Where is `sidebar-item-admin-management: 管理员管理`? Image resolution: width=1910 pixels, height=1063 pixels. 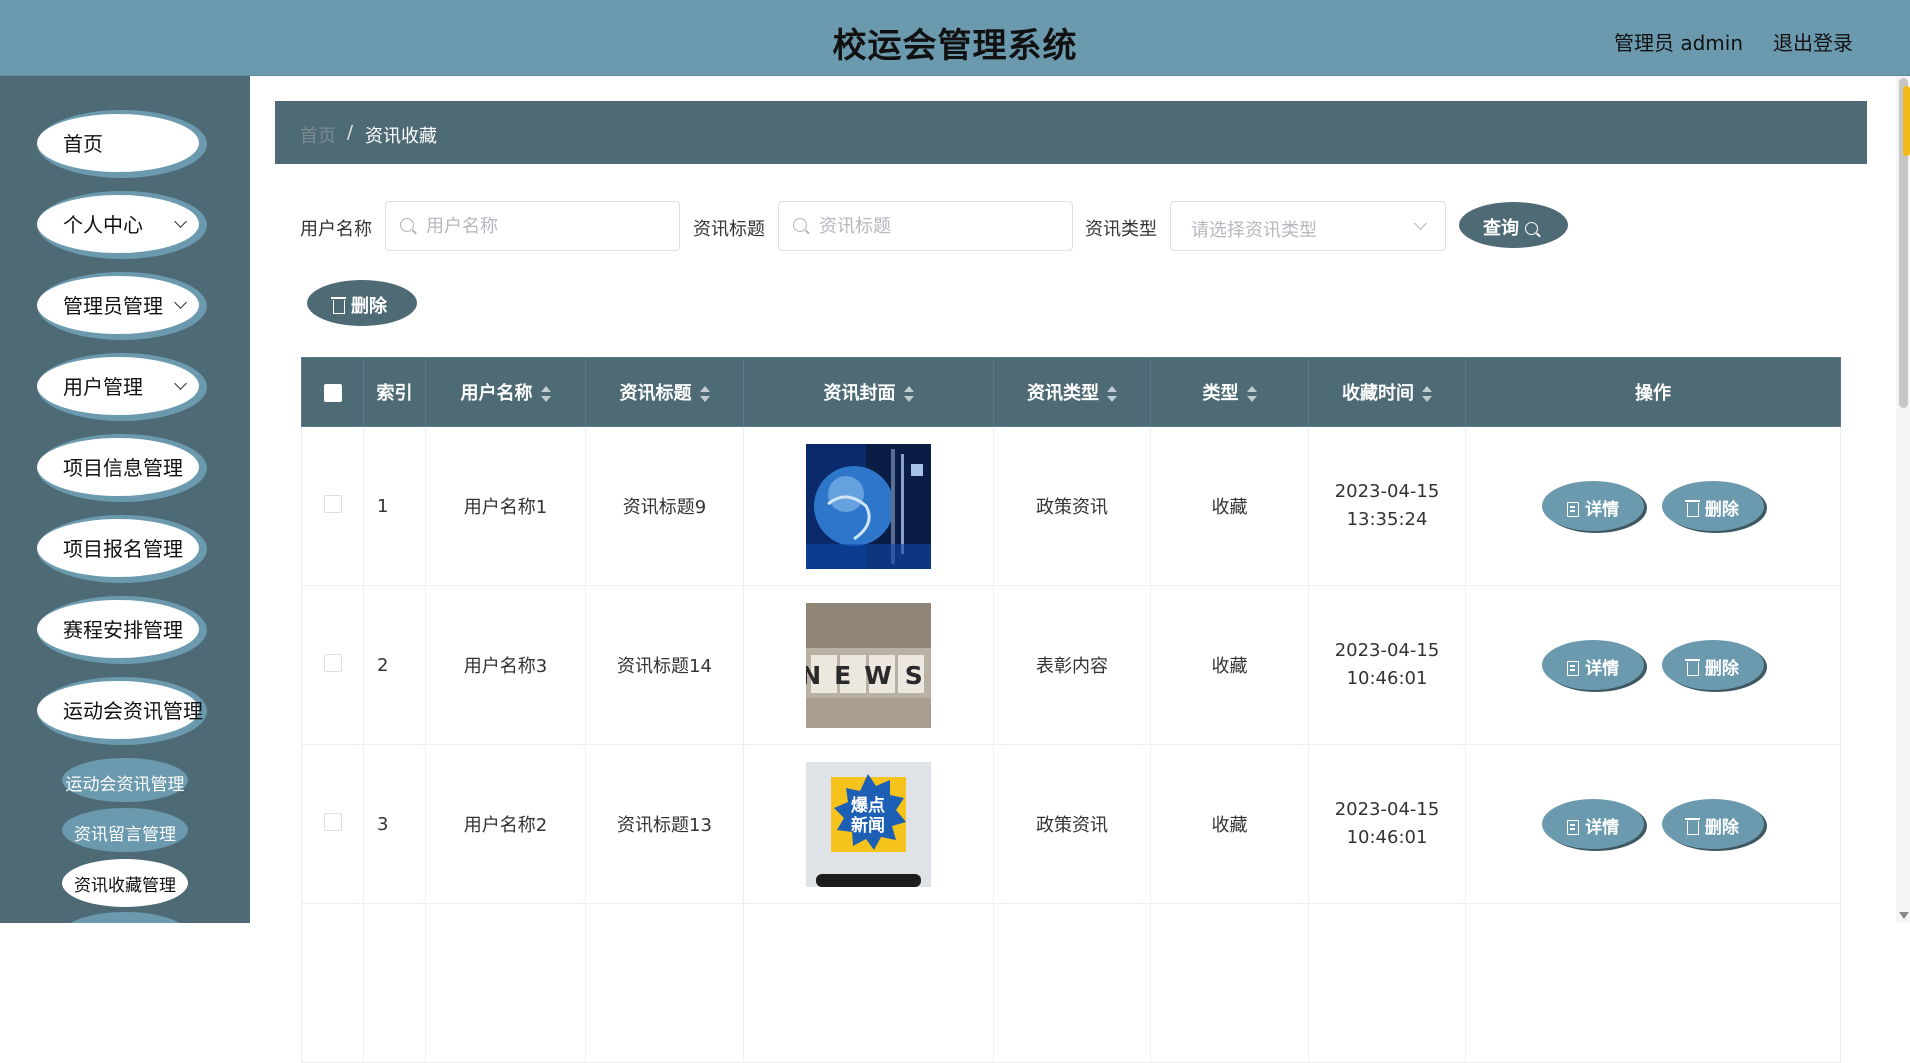
sidebar-item-admin-management: 管理员管理 is located at coordinates (122, 306).